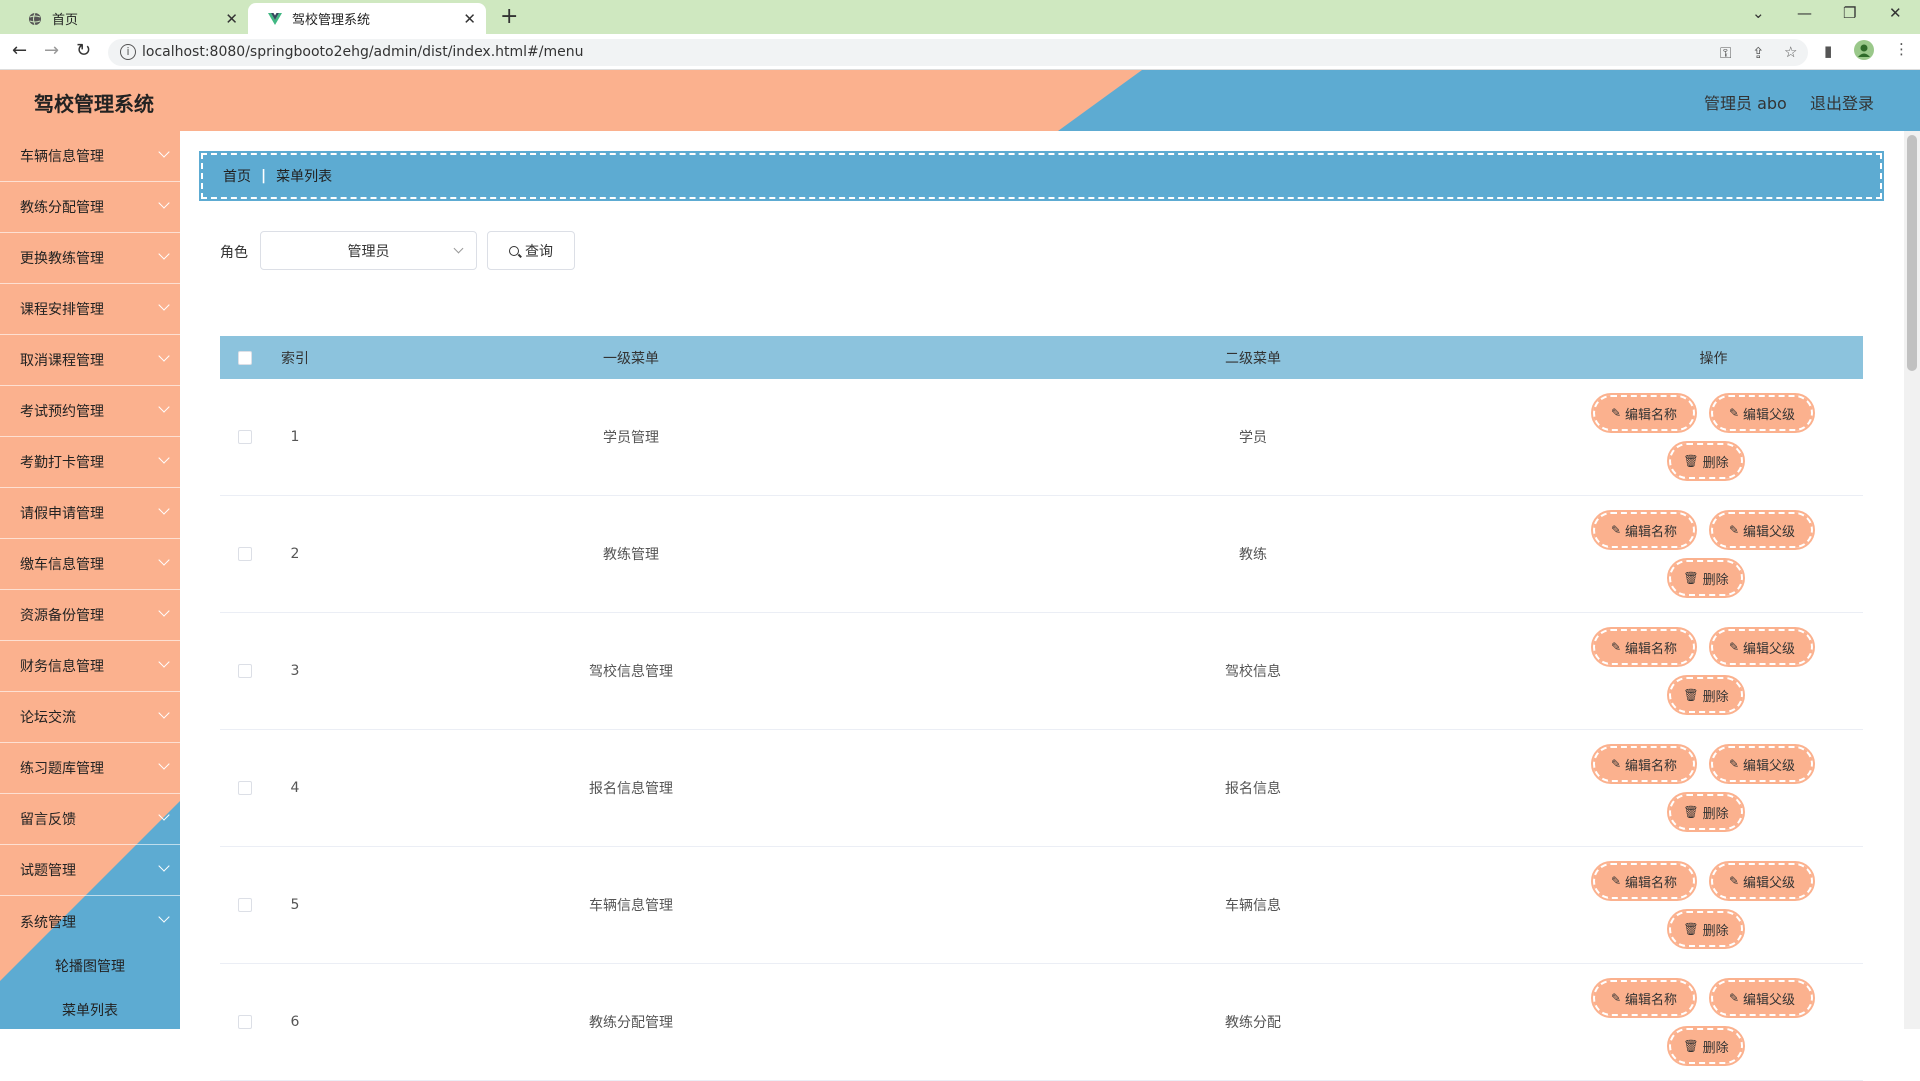  Describe the element at coordinates (295, 358) in the screenshot. I see `header-index: 索引` at that location.